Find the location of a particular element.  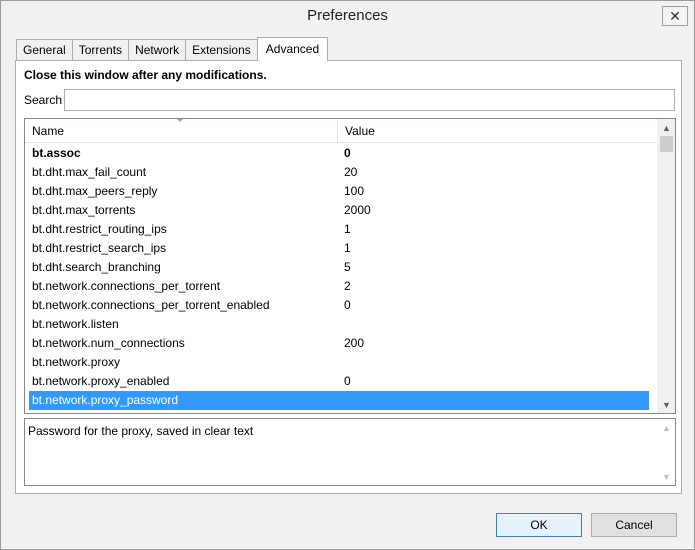

close-icon: ✕ is located at coordinates (675, 15).